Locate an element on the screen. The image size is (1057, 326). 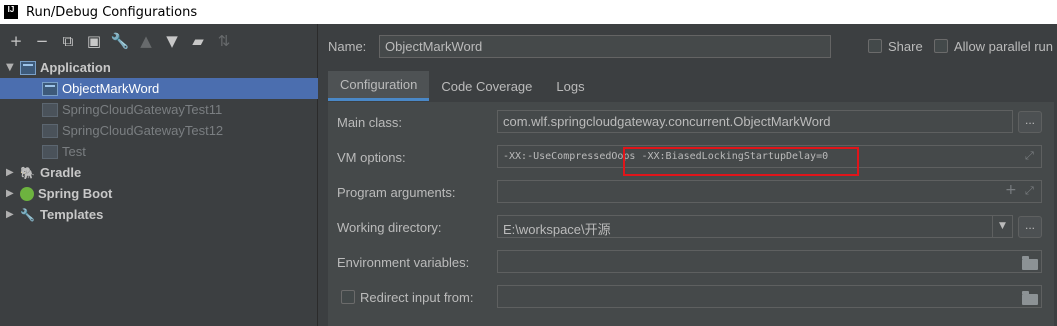
tree-item-test: Test is located at coordinates (159, 151).